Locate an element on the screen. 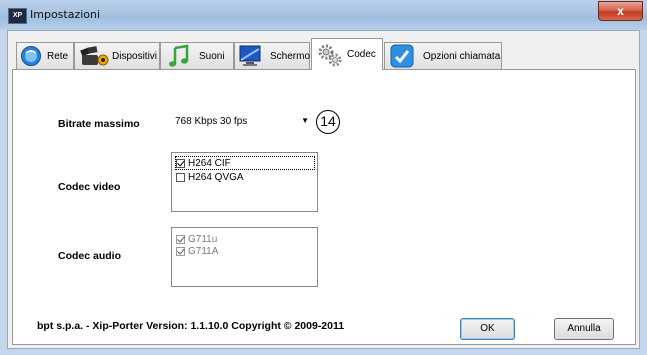 This screenshot has width=647, height=355. tab-label: Schermo is located at coordinates (290, 56).